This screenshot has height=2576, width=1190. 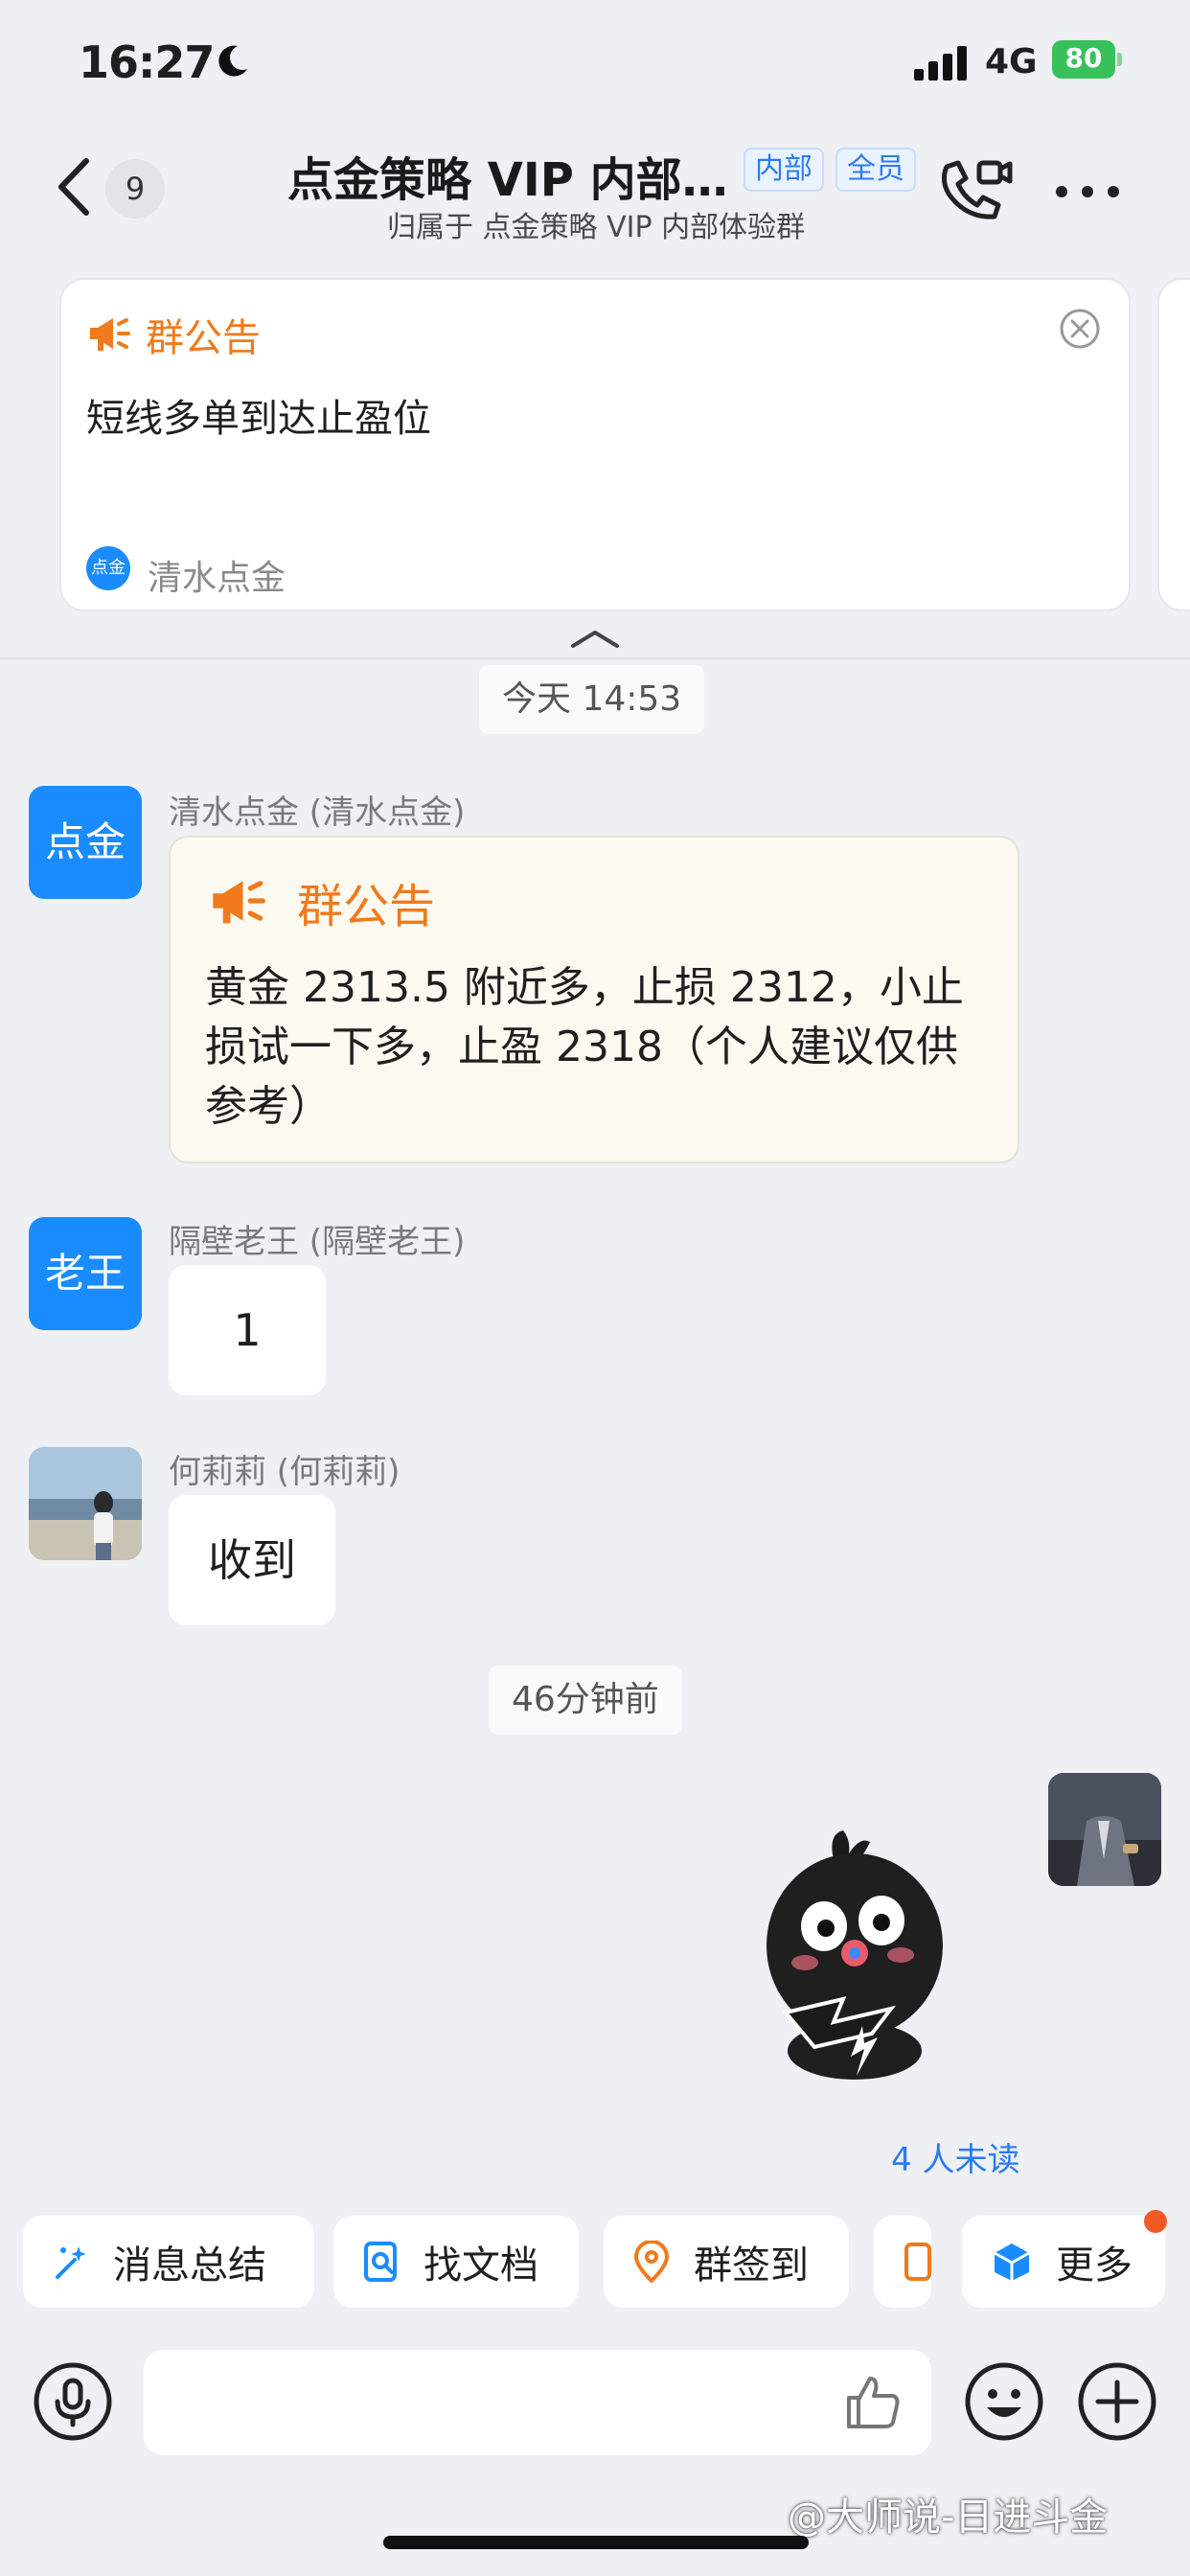 I want to click on sparkle-icon, so click(x=71, y=2262).